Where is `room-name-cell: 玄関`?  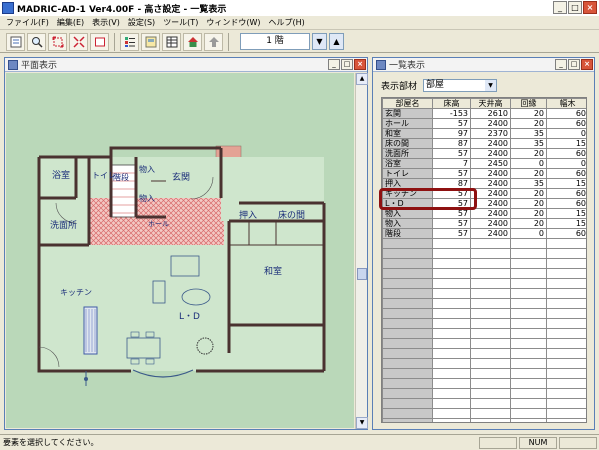
room-name-cell: 玄関 is located at coordinates (407, 113).